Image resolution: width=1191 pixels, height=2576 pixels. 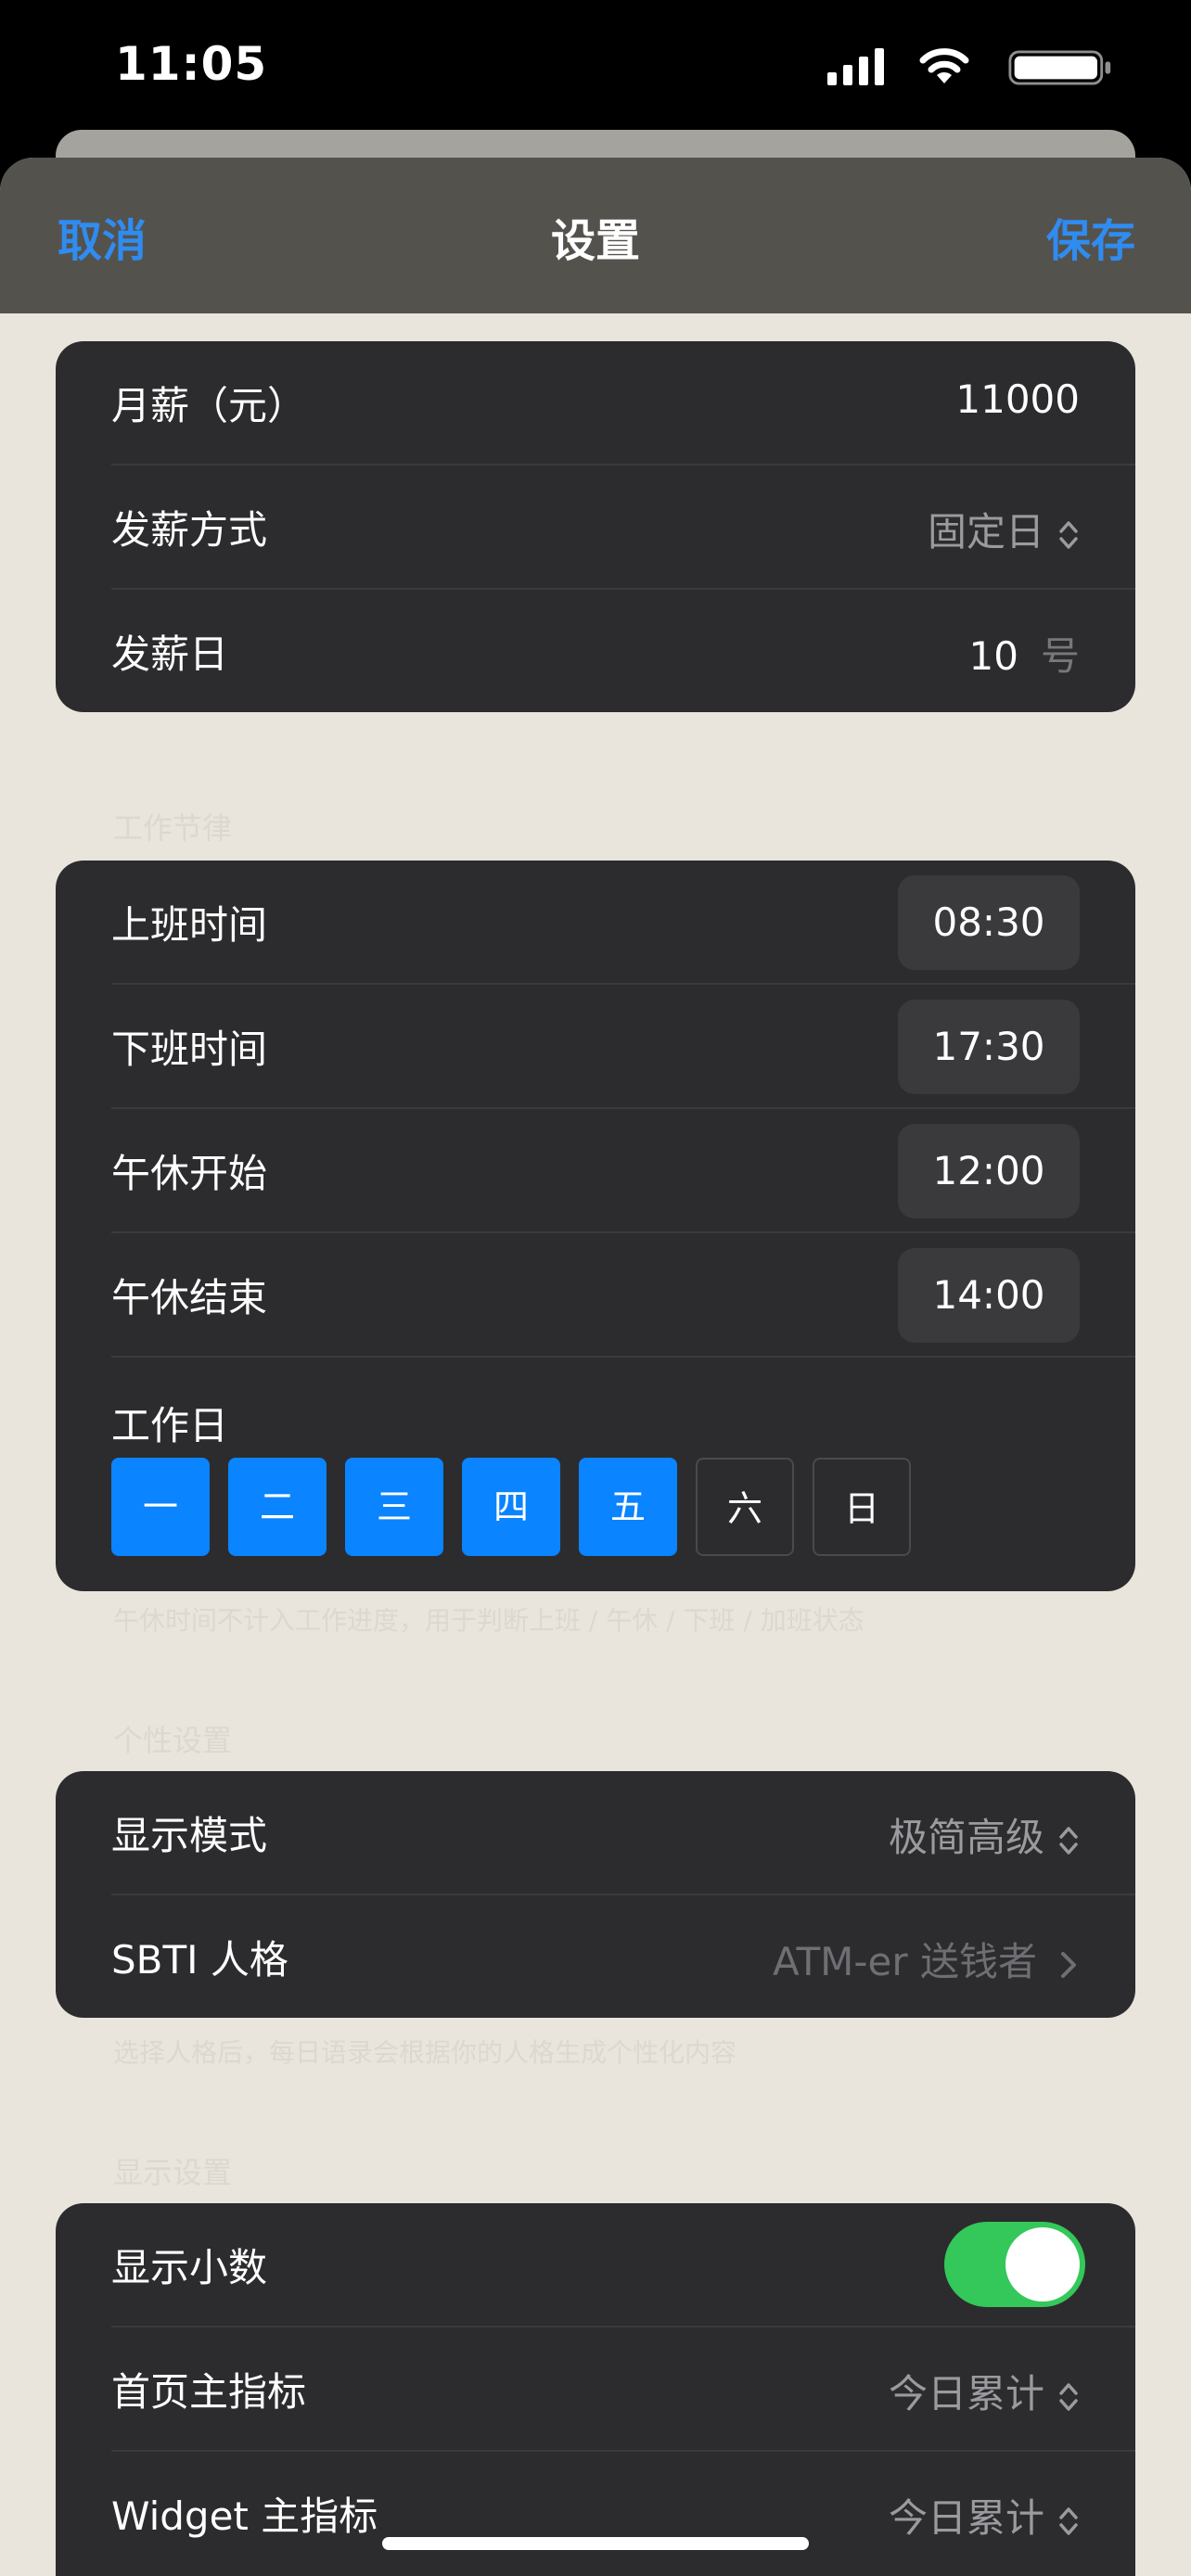 I want to click on decimals-label: 显示小数, so click(x=190, y=2267).